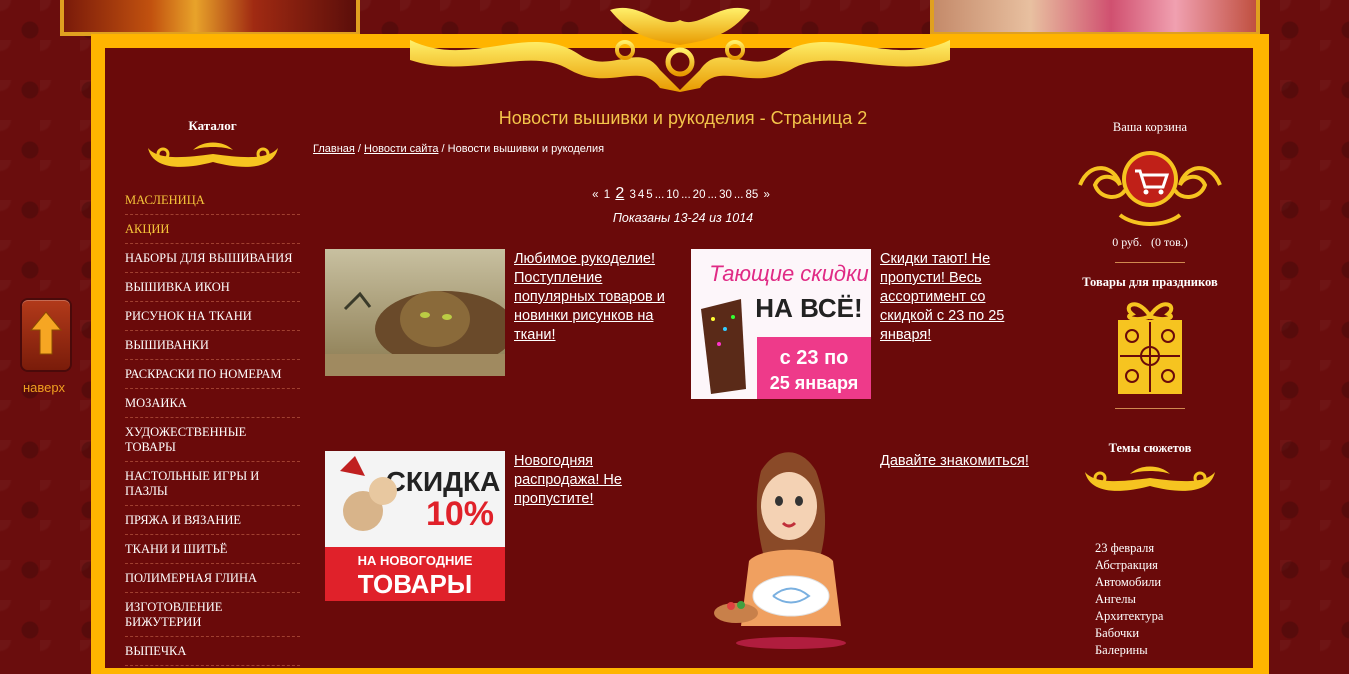 This screenshot has width=1349, height=674. What do you see at coordinates (632, 195) in the screenshot?
I see `pager-page-3: 3` at bounding box center [632, 195].